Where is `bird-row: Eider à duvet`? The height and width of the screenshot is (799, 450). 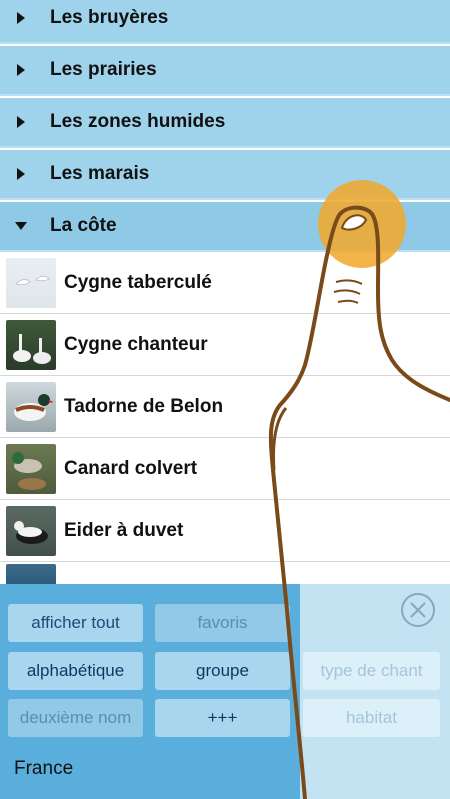 bird-row: Eider à duvet is located at coordinates (225, 531).